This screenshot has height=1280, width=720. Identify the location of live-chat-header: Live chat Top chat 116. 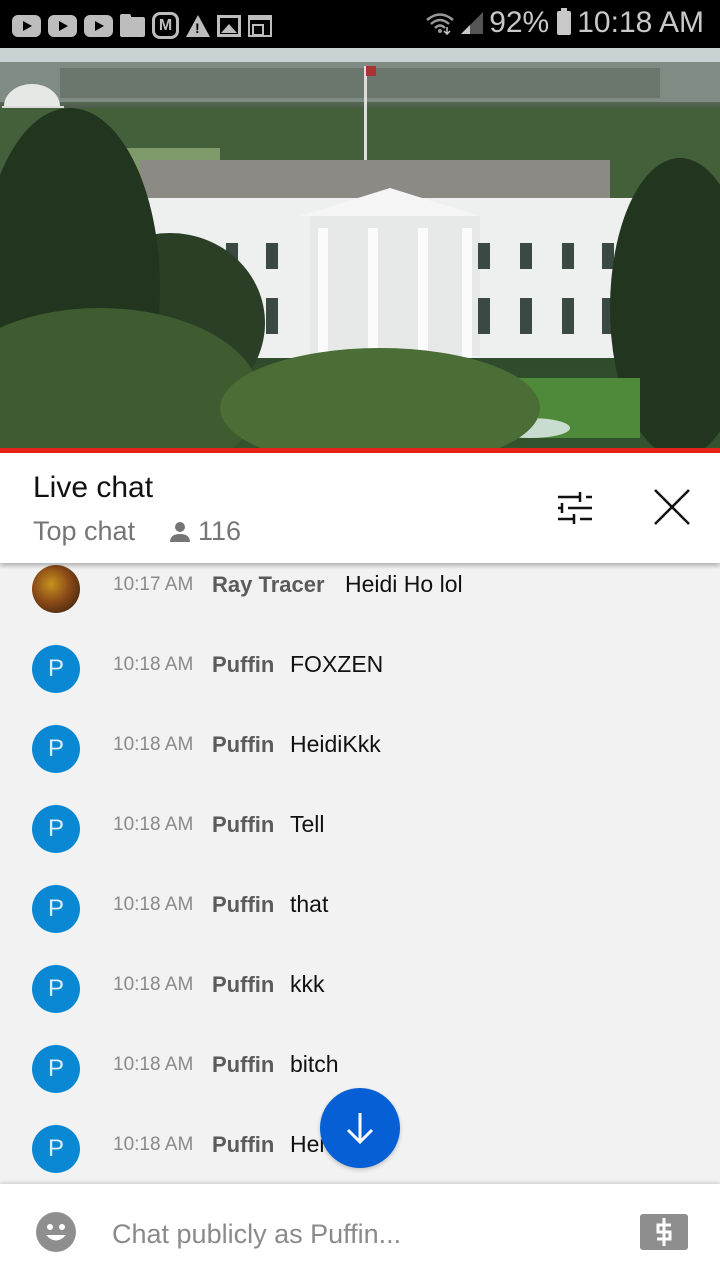
(360, 508).